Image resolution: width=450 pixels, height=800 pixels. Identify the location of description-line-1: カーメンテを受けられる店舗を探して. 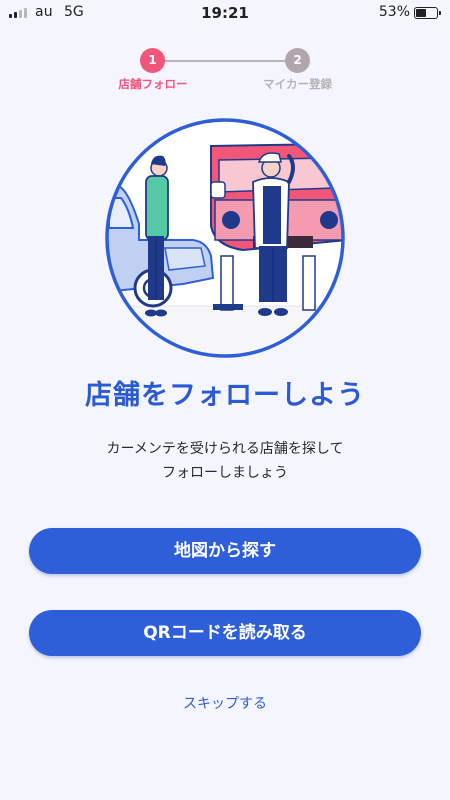
(225, 449).